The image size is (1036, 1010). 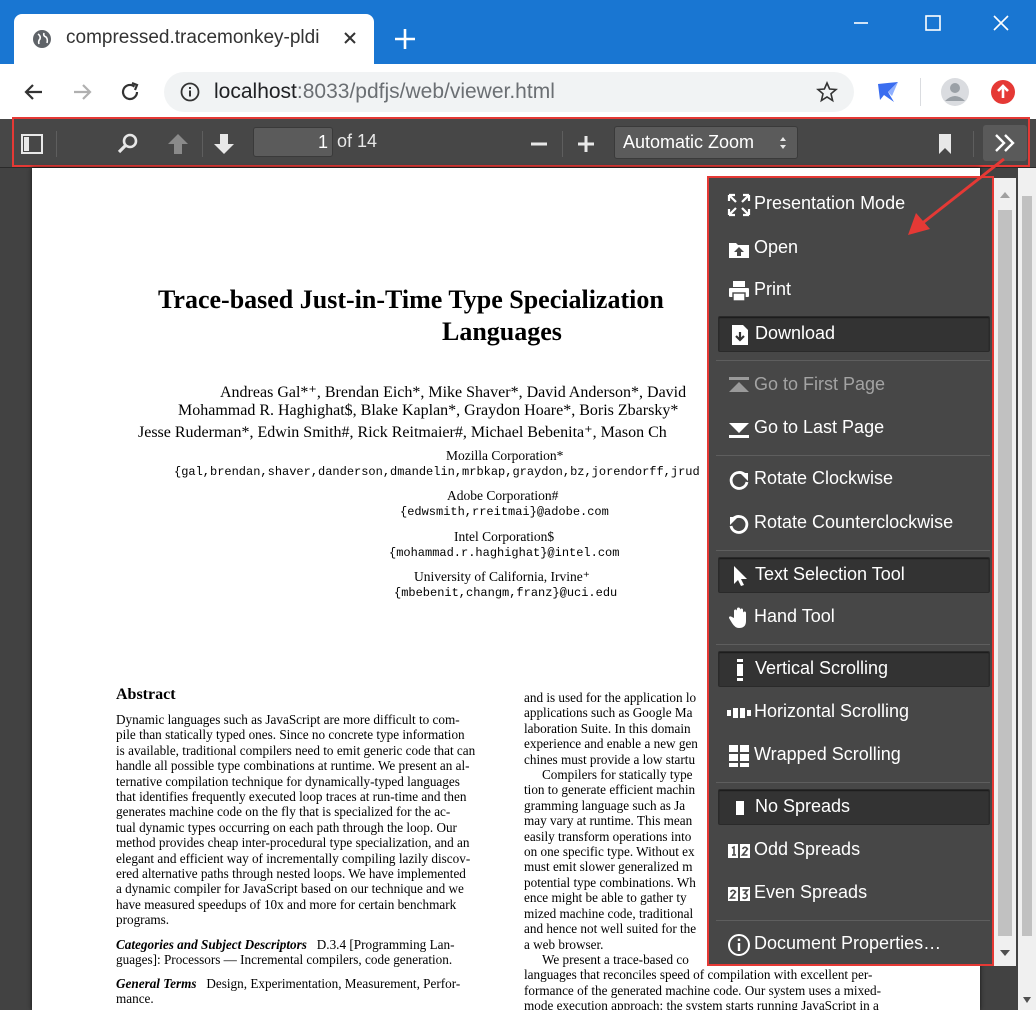 What do you see at coordinates (1005, 573) in the screenshot?
I see `menu-scrollbar-thumb` at bounding box center [1005, 573].